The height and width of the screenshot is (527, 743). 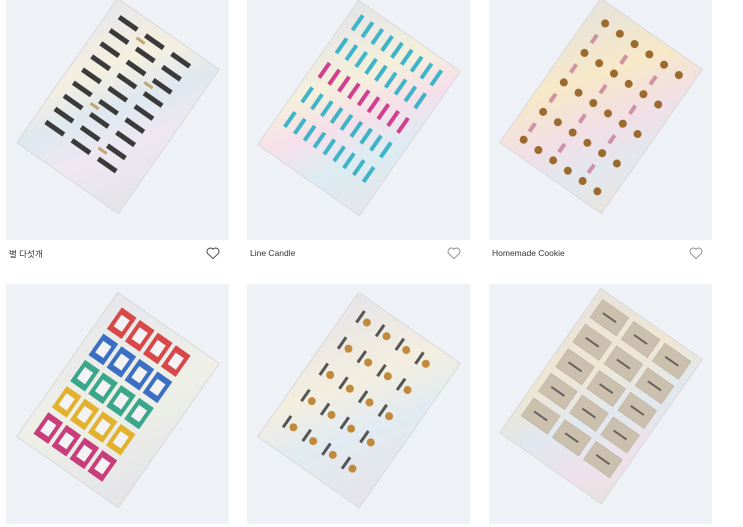 I want to click on product-caption: Line Candle, so click(x=358, y=253).